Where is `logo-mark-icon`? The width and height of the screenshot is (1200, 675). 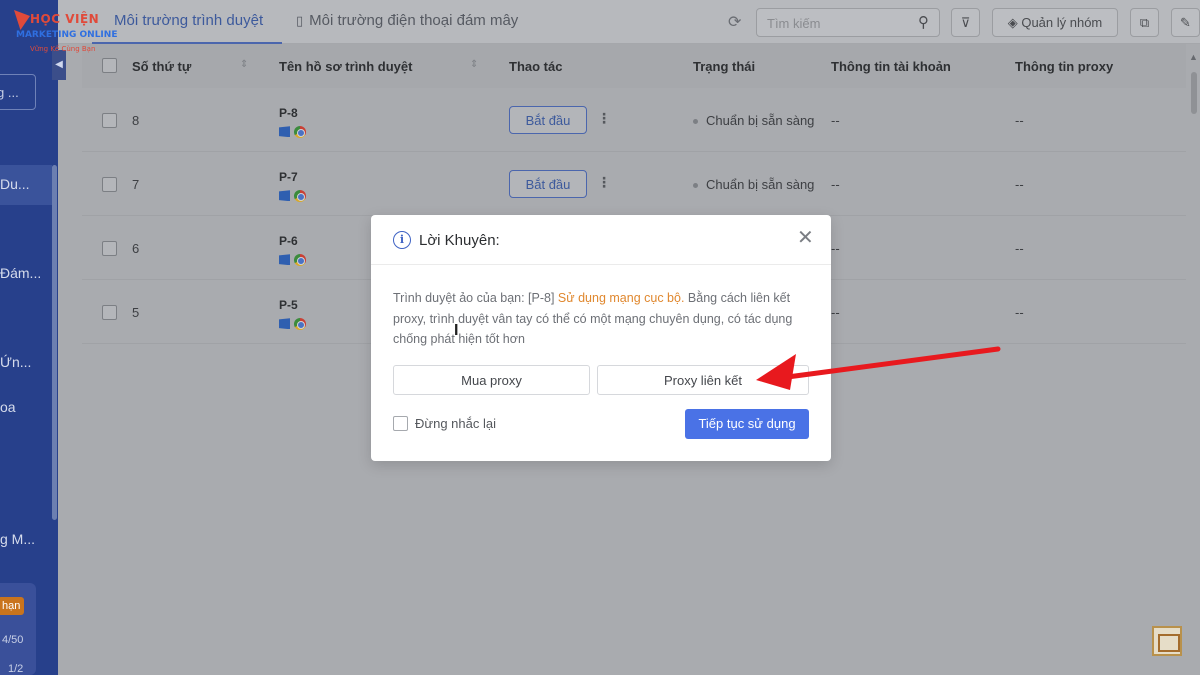
logo-mark-icon is located at coordinates (22, 20).